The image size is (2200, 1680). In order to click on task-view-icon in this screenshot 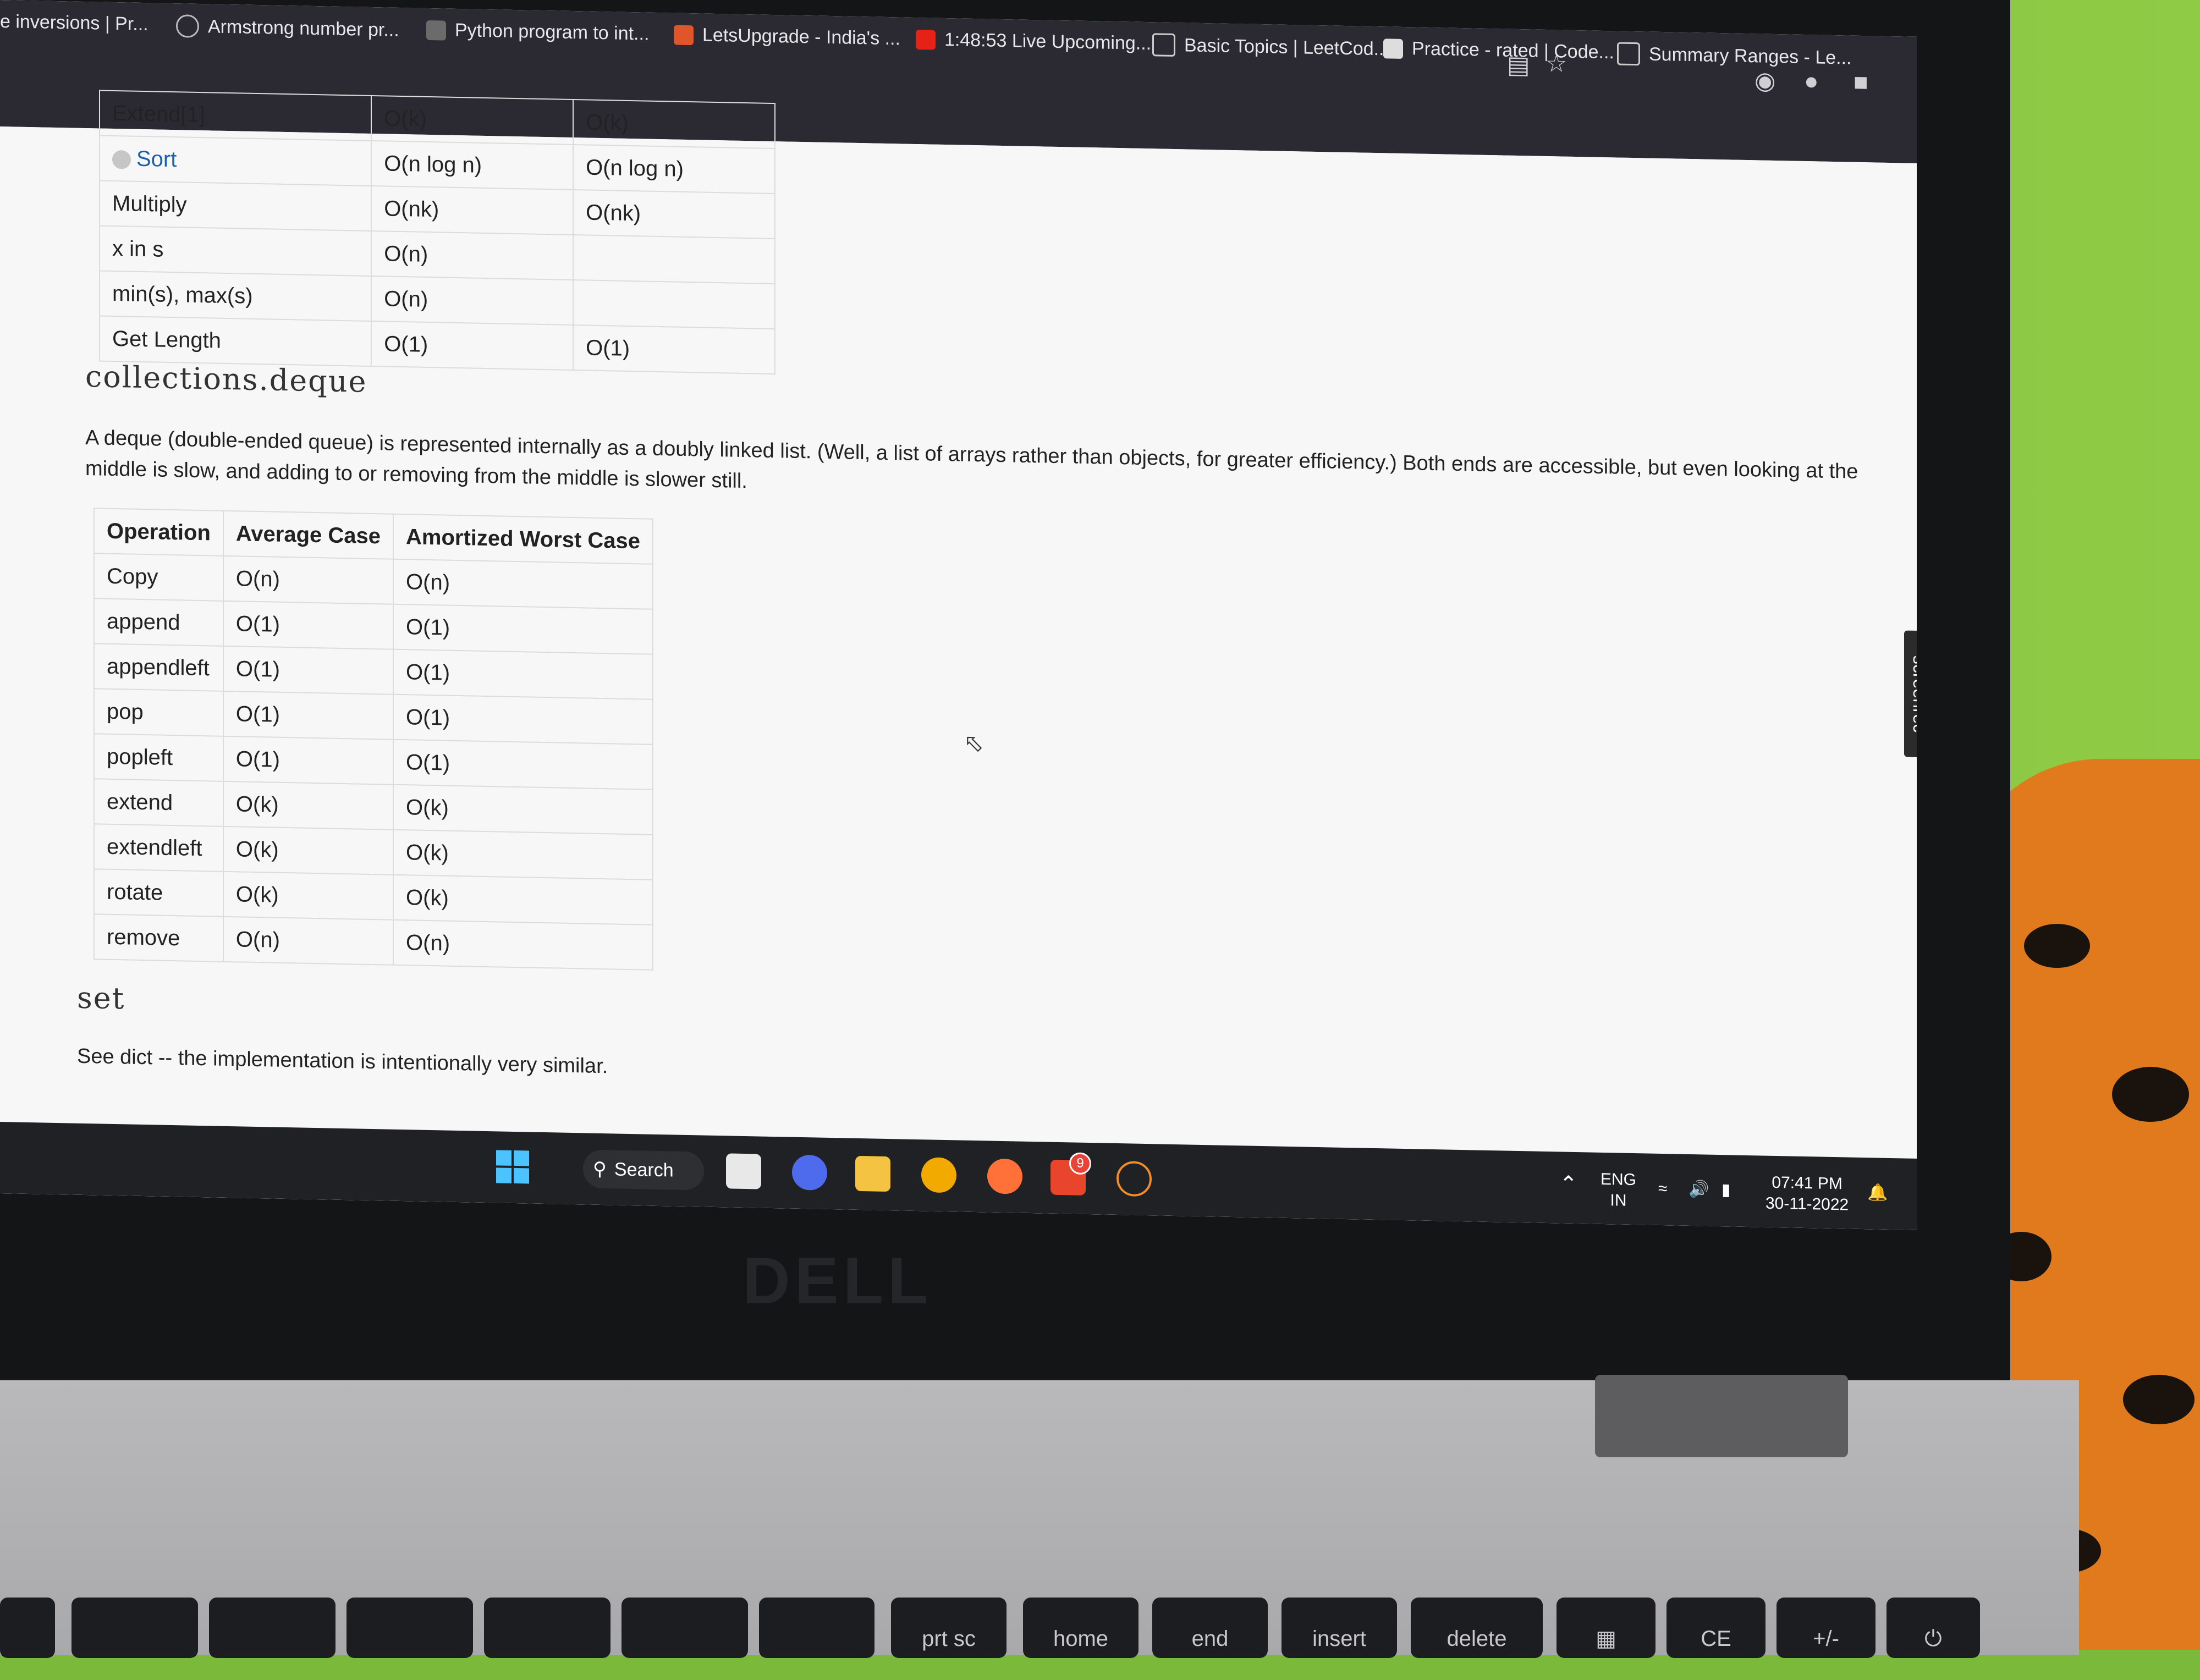, I will do `click(743, 1171)`.